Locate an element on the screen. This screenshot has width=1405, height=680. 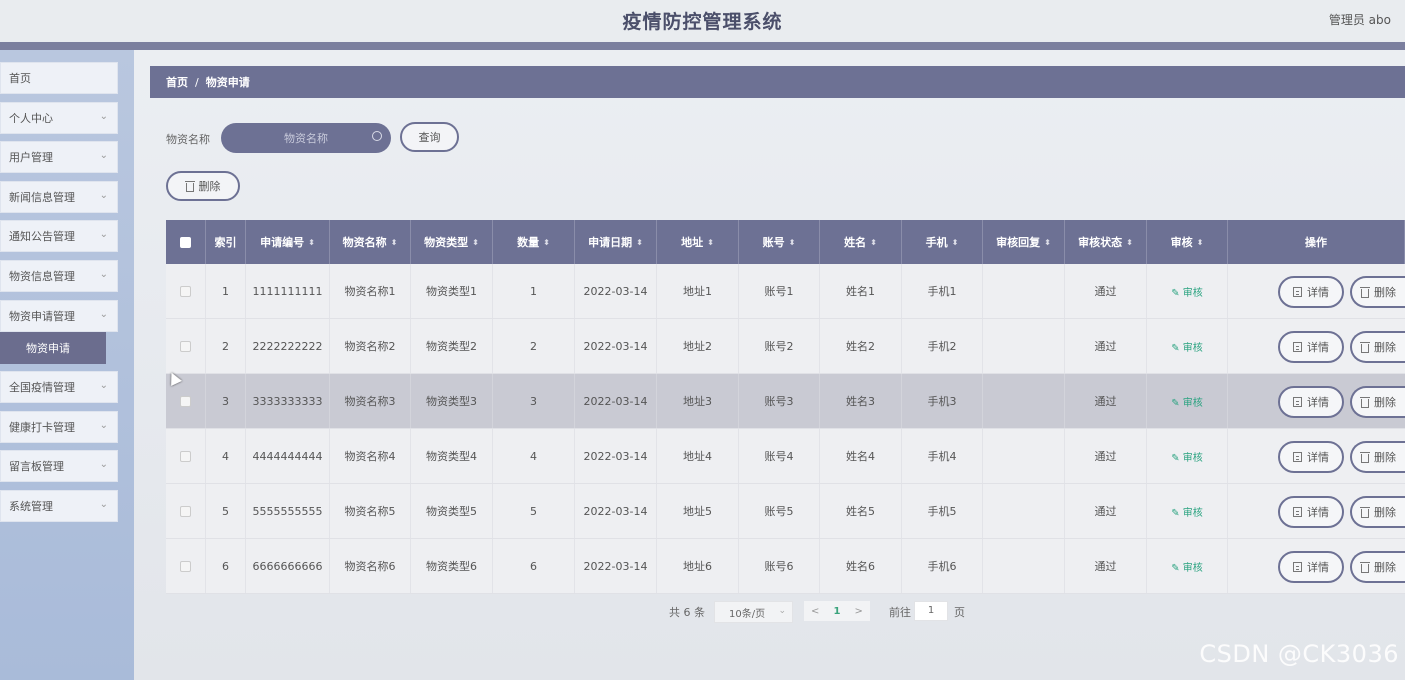
sidebar-item: 系统管理 ⌄ is located at coordinates (59, 506).